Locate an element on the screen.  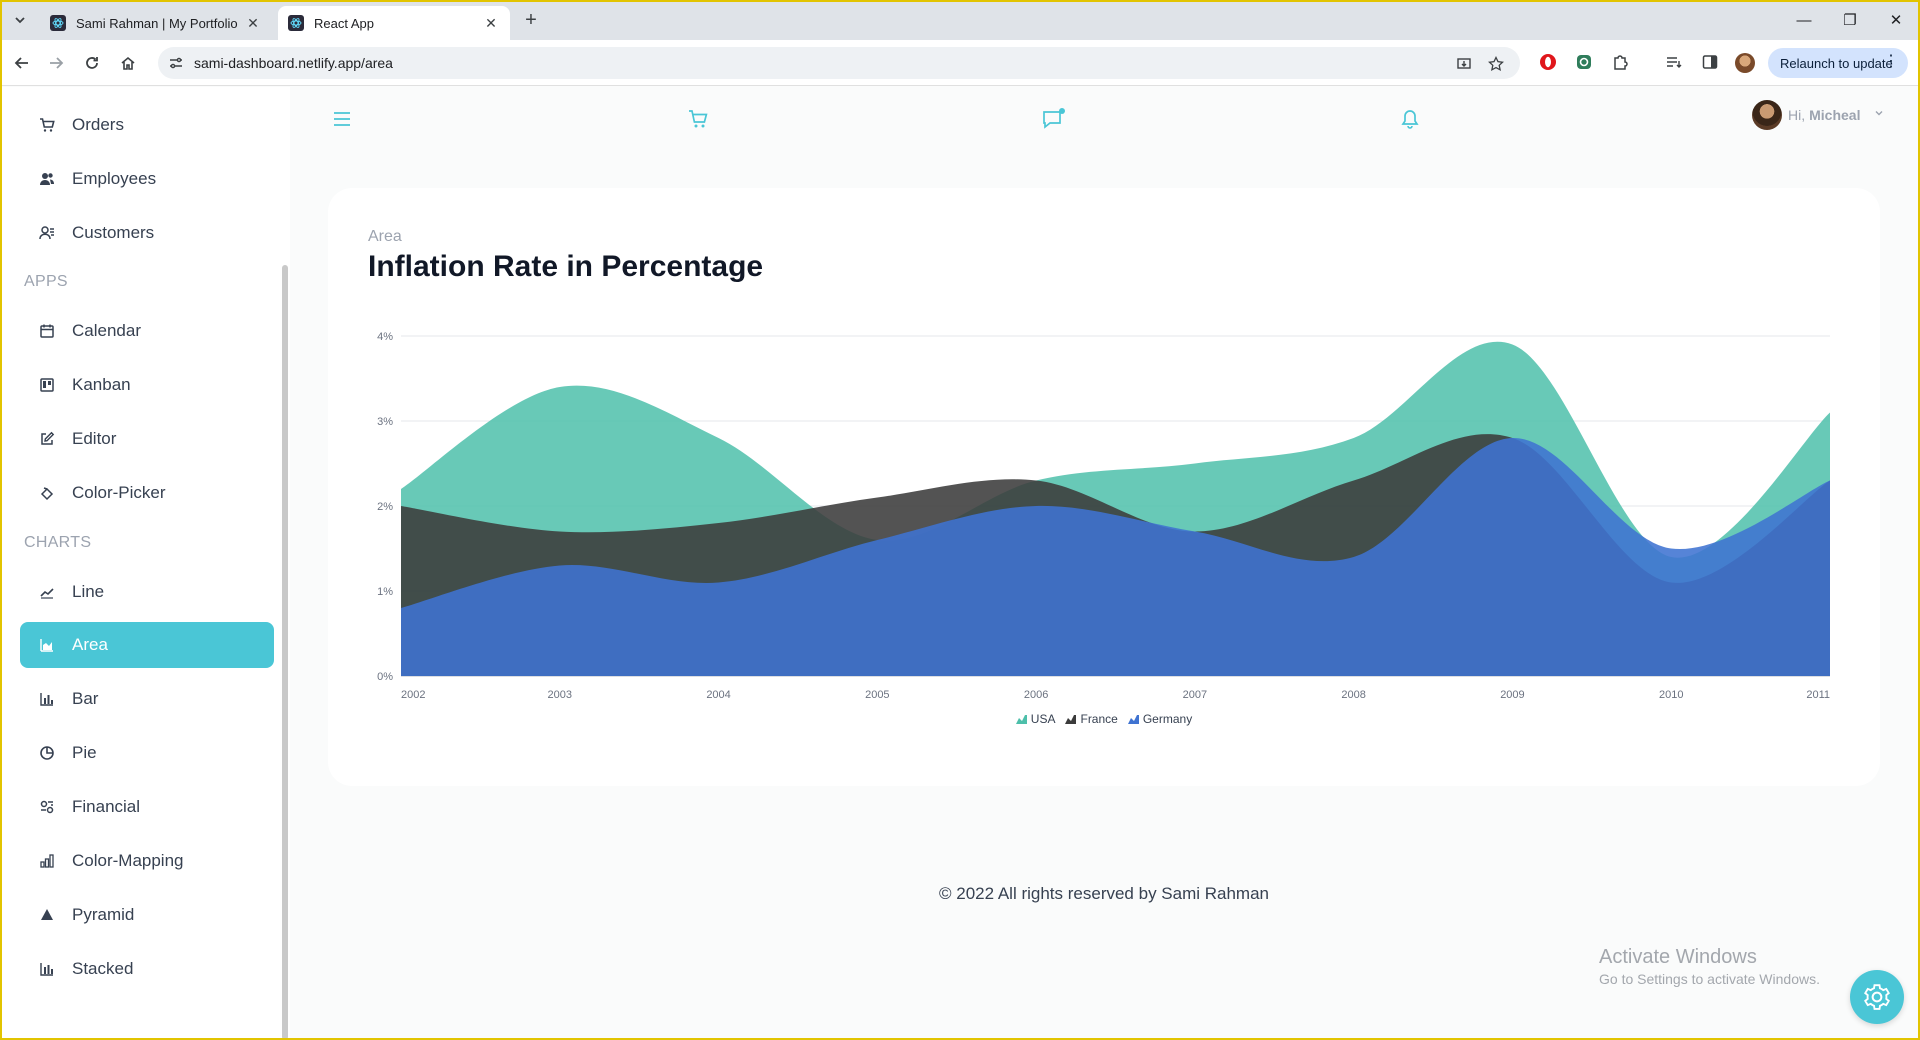
sidebar-item-color-mapping: Color-Mapping is located at coordinates (147, 861).